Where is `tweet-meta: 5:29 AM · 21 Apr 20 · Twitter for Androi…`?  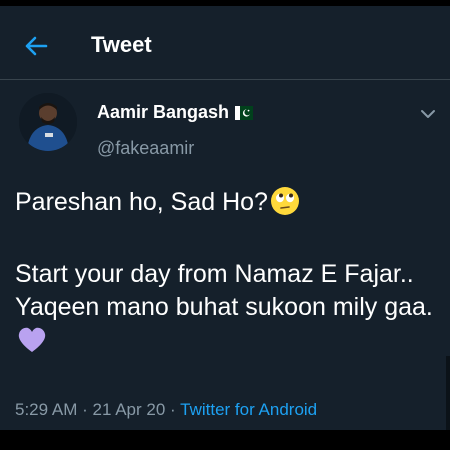 tweet-meta: 5:29 AM · 21 Apr 20 · Twitter for Androi… is located at coordinates (166, 410).